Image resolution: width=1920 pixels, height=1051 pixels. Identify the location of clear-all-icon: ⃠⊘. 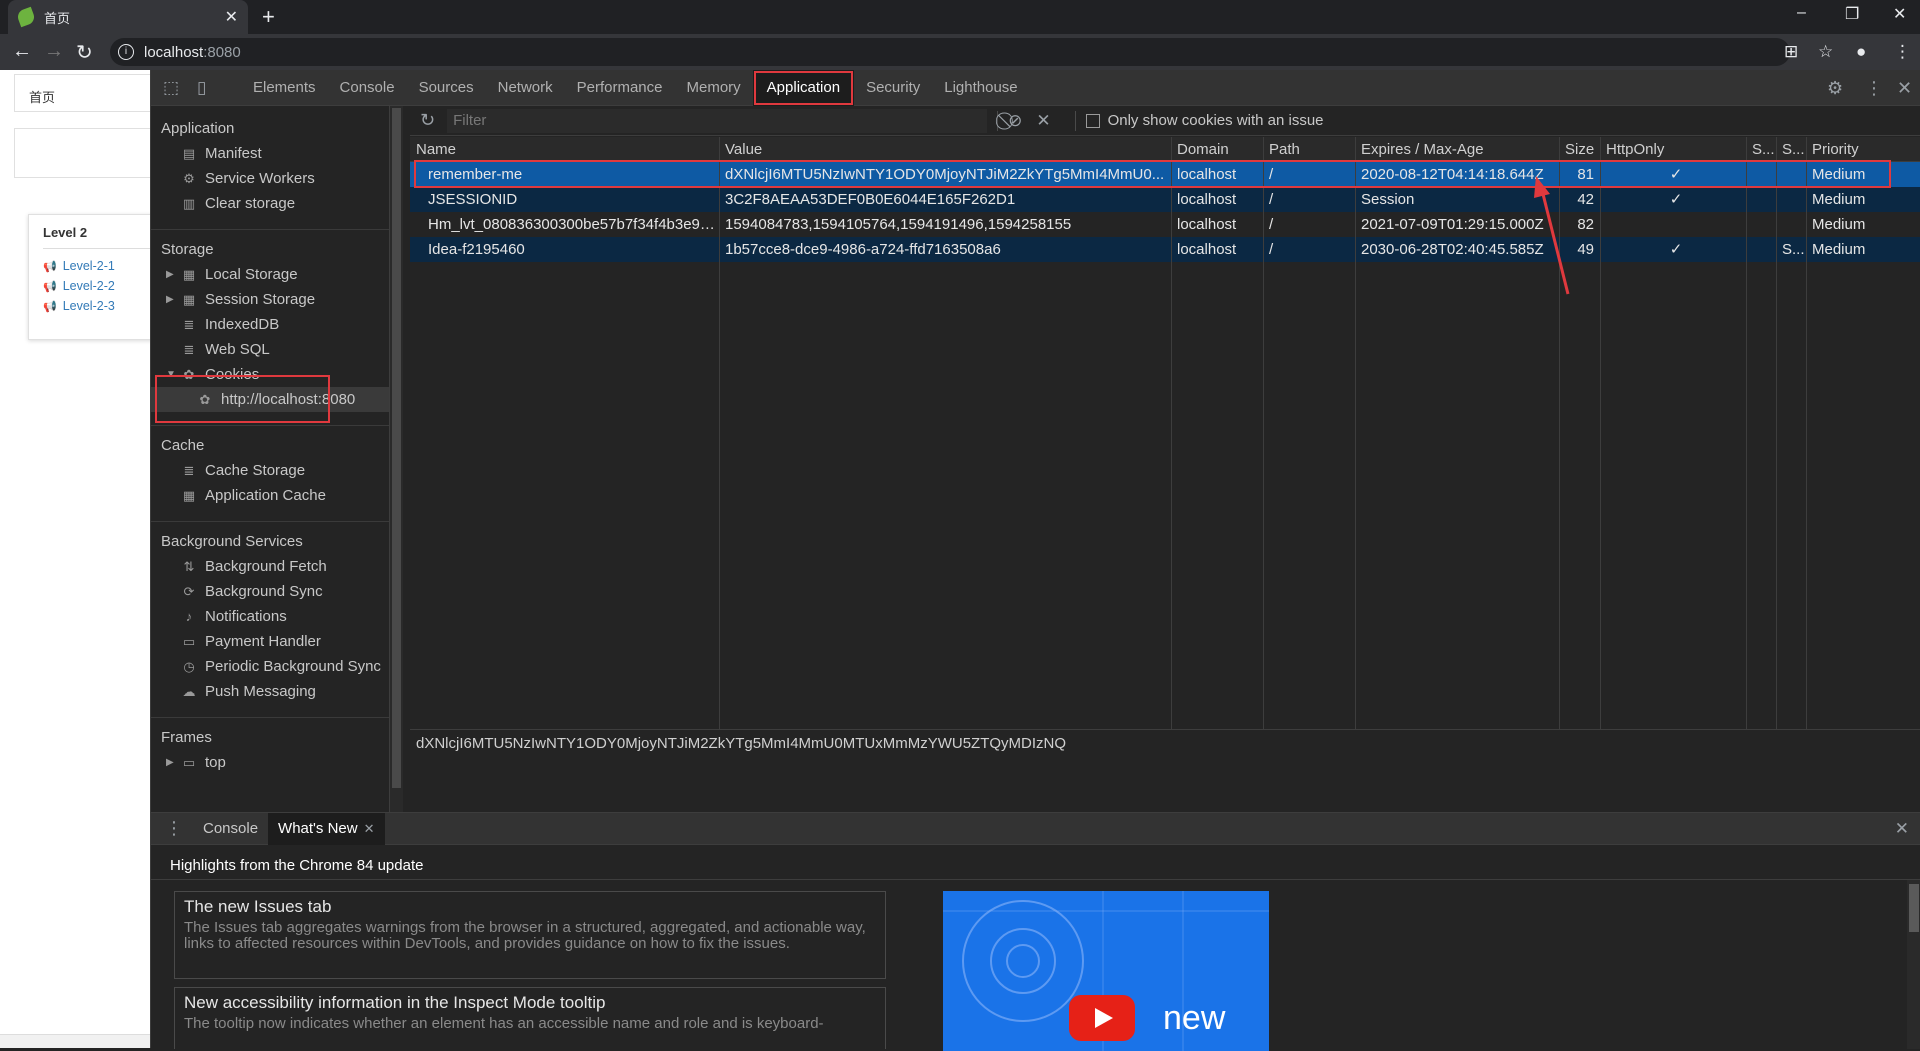
(1015, 121).